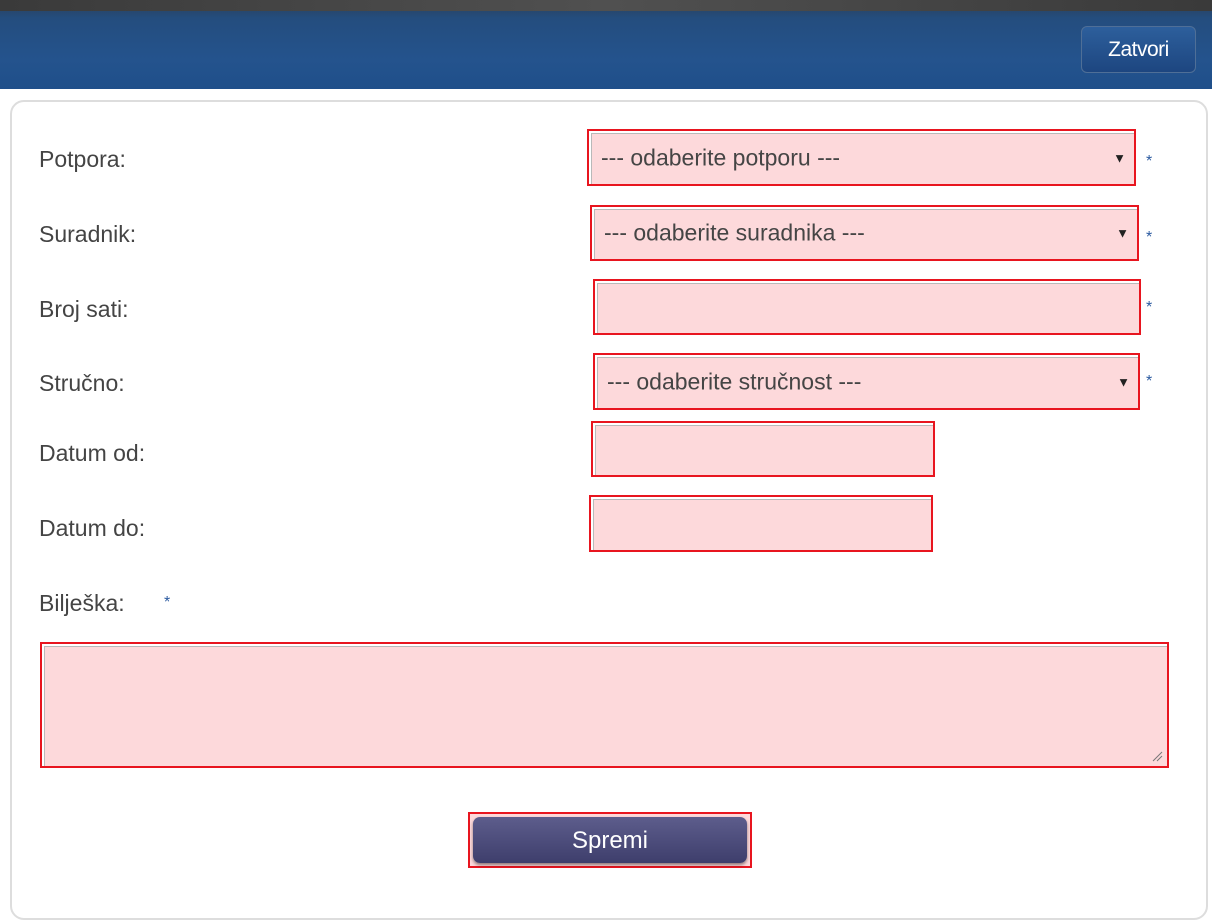 The height and width of the screenshot is (920, 1212). What do you see at coordinates (1149, 381) in the screenshot?
I see `strucno-required-star: *` at bounding box center [1149, 381].